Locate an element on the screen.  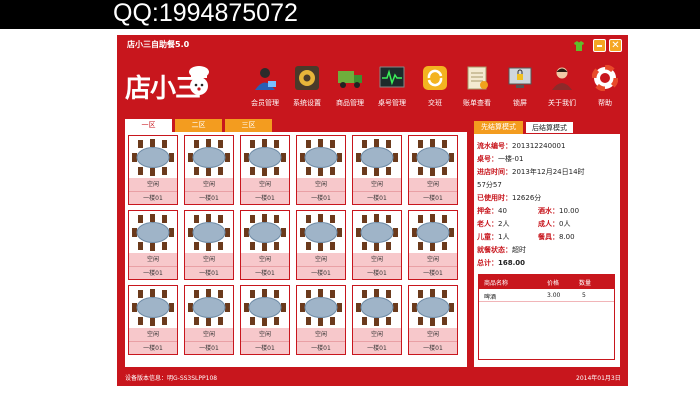
chef-mascot-icon is located at coordinates (199, 80).